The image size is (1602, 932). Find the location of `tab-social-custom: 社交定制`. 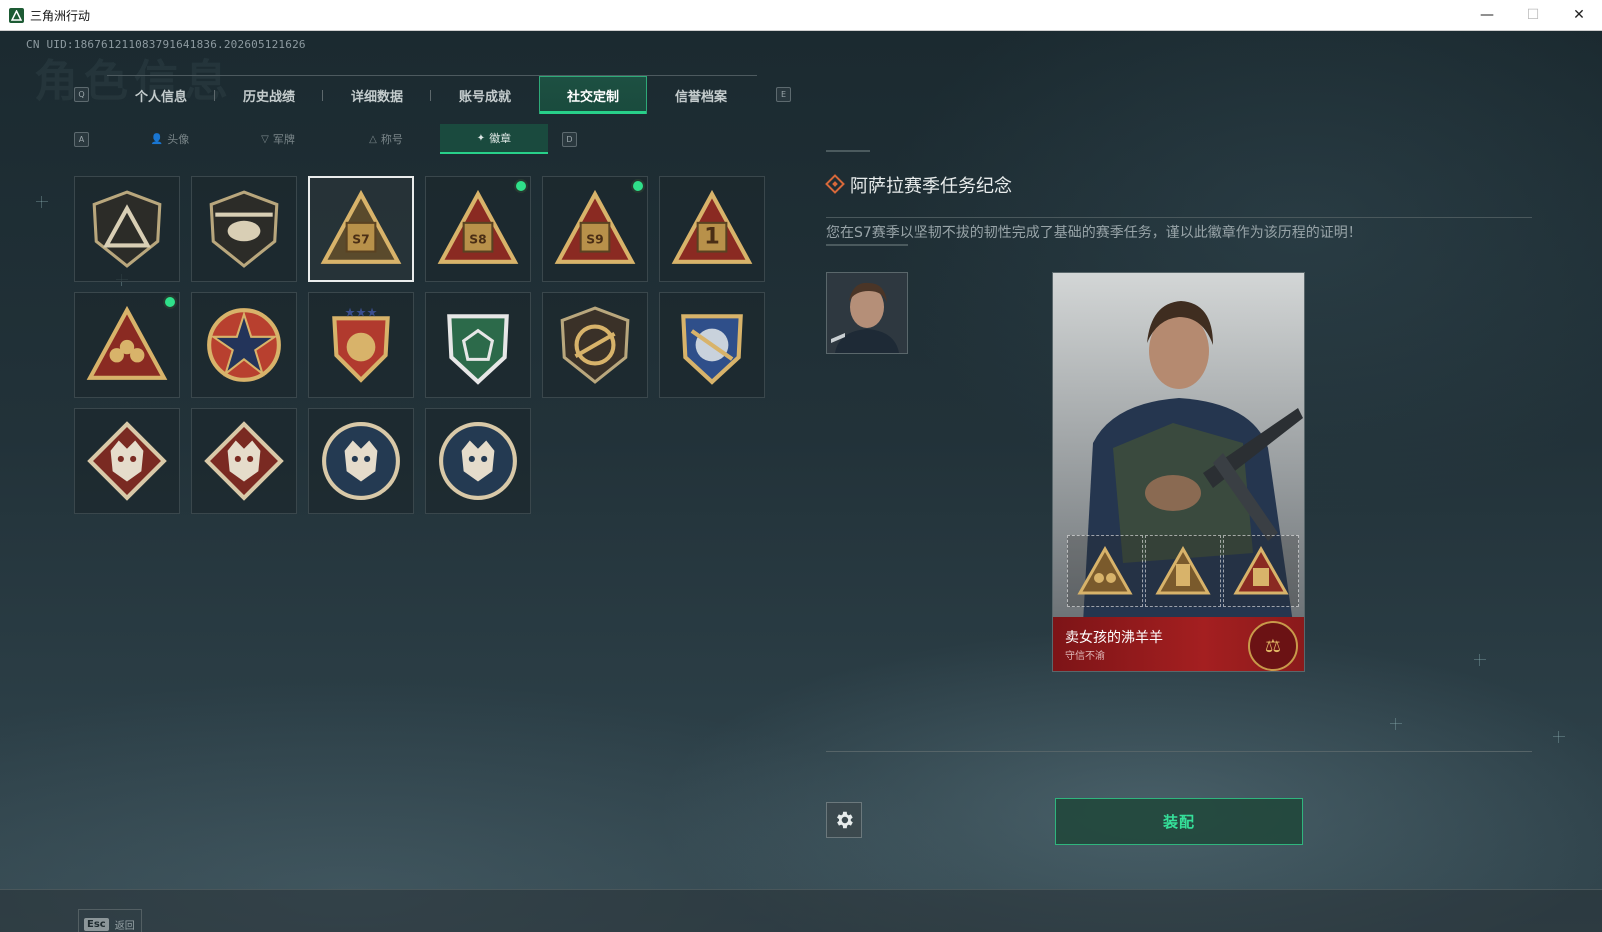

tab-social-custom: 社交定制 is located at coordinates (593, 95).